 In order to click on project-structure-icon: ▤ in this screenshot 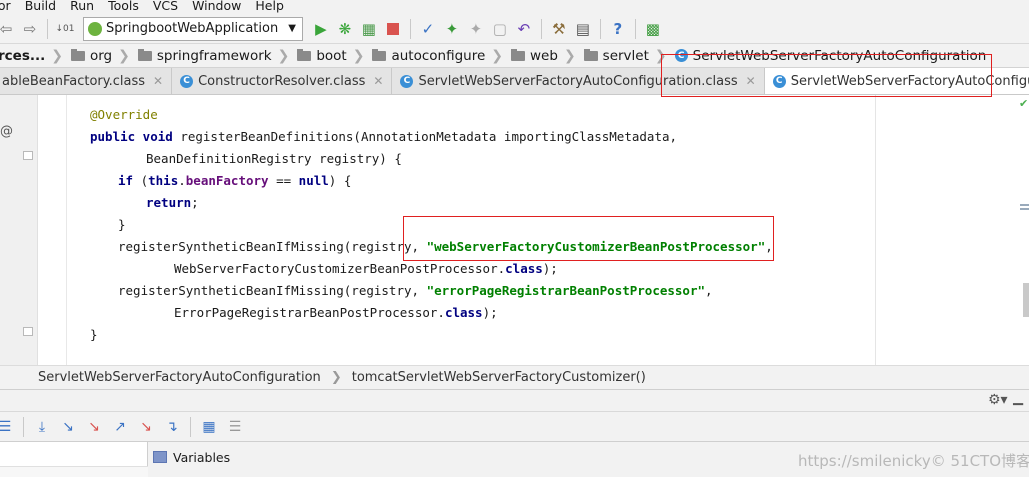, I will do `click(583, 29)`.